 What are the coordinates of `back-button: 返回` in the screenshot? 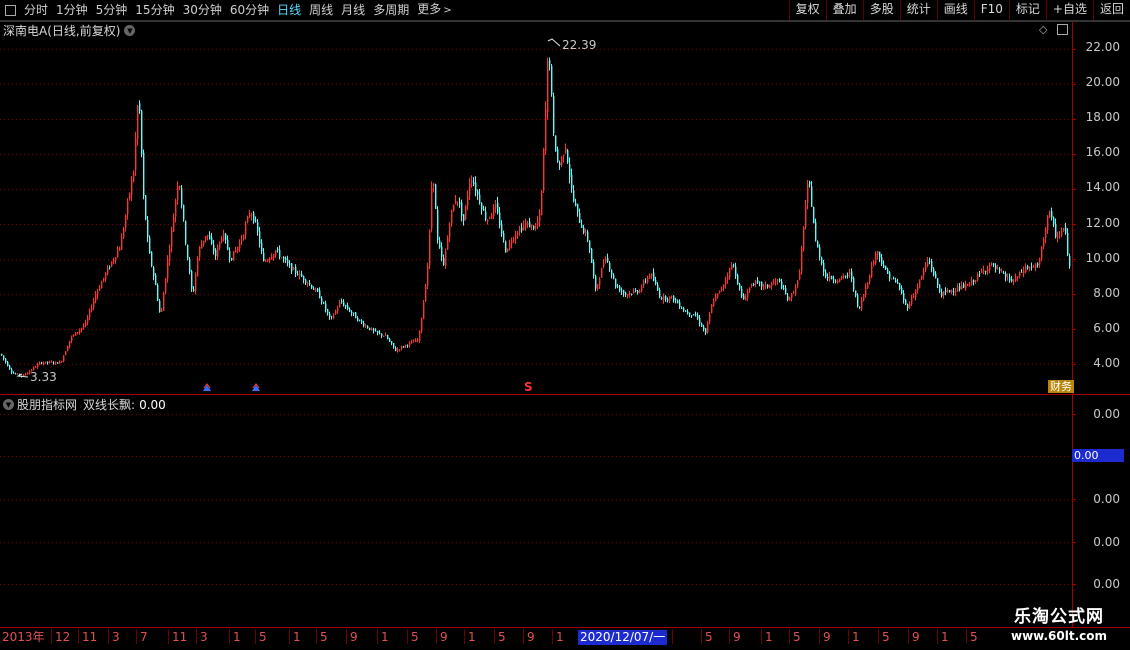 It's located at (1111, 10).